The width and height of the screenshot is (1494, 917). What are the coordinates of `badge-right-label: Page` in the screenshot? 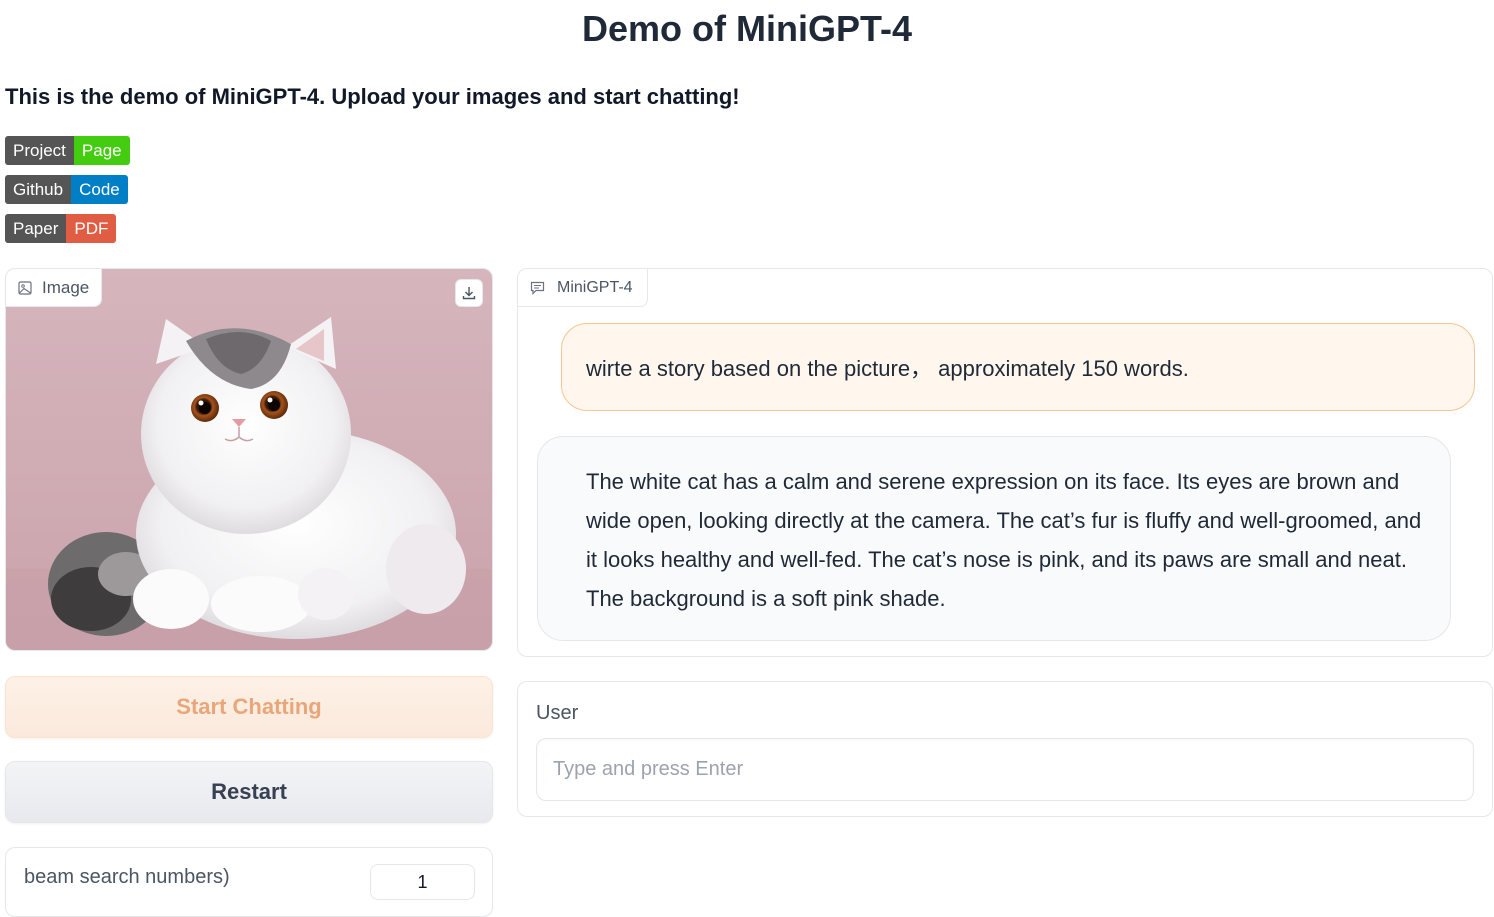 It's located at (101, 150).